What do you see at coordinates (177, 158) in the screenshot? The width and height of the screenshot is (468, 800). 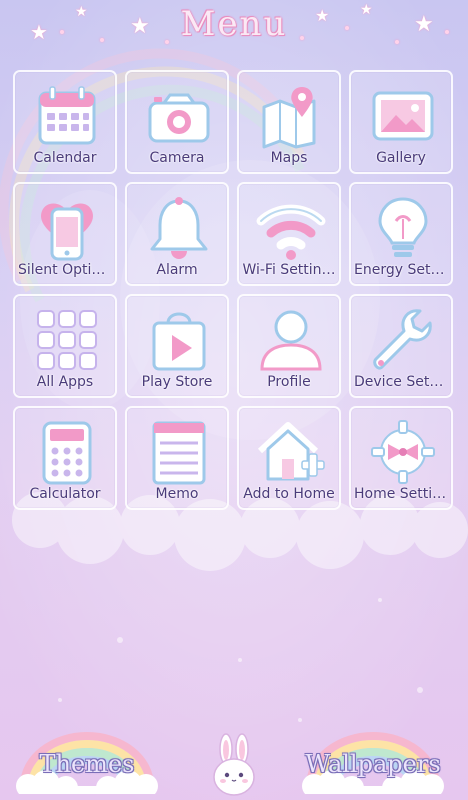 I see `tile-label: Camera` at bounding box center [177, 158].